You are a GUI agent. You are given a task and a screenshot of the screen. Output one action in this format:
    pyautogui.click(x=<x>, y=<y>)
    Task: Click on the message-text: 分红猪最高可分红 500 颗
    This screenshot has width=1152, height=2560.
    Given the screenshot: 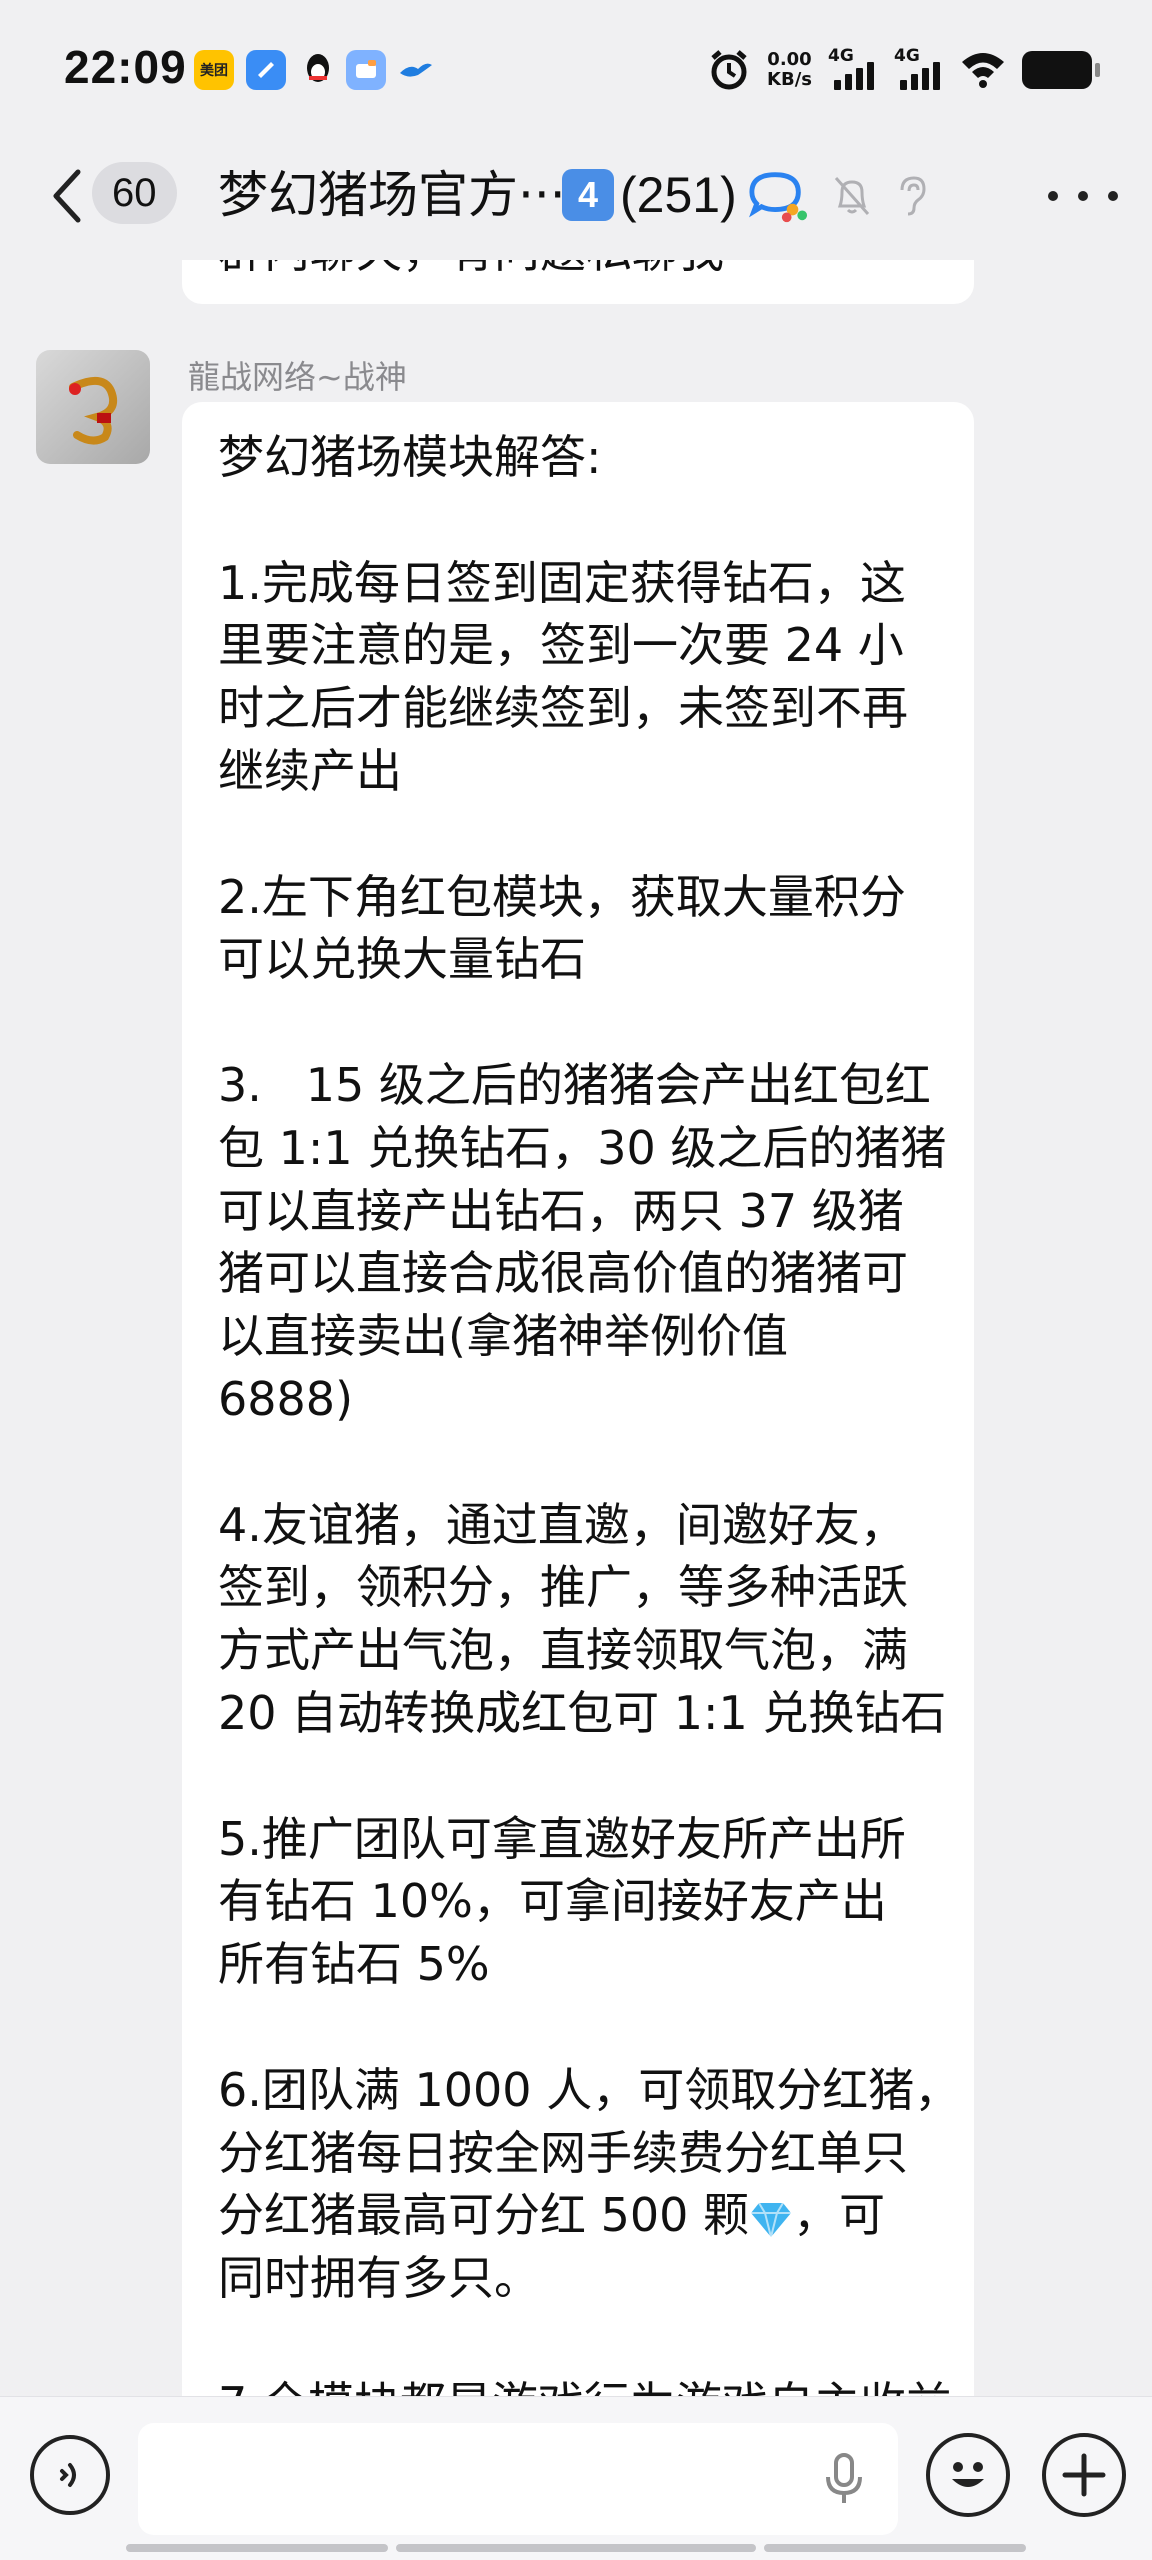 What is the action you would take?
    pyautogui.click(x=484, y=2215)
    